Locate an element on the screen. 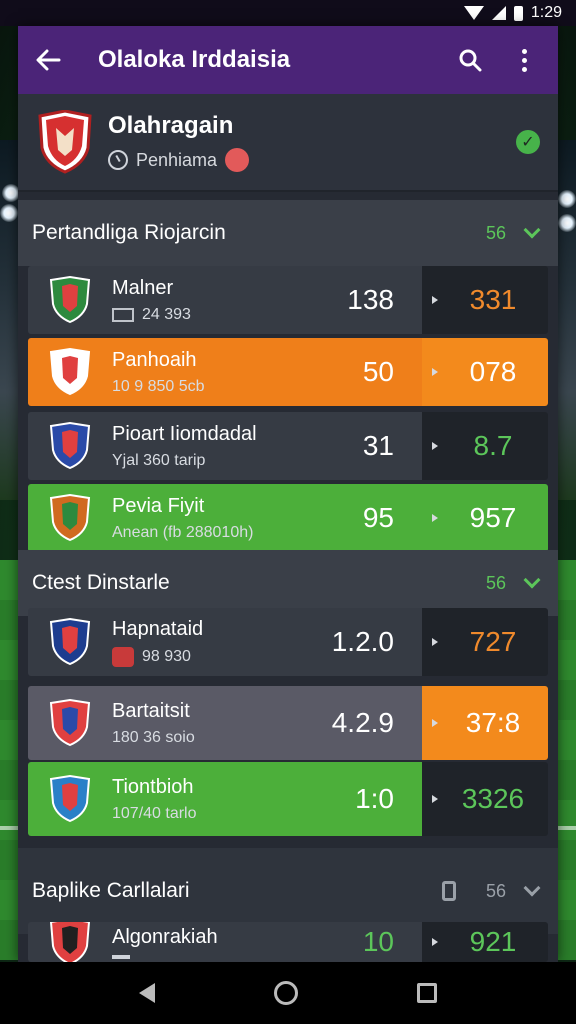  match-row: Panhoaih 10 9 850 5cb 50 078 is located at coordinates (288, 372).